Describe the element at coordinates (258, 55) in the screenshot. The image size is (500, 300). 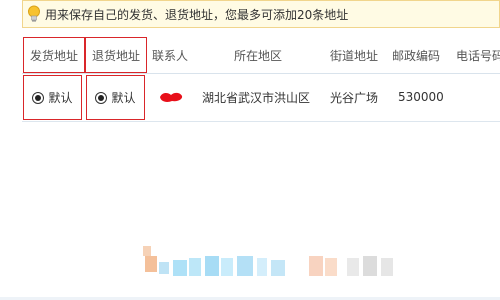
I see `header-region: 所在地区` at that location.